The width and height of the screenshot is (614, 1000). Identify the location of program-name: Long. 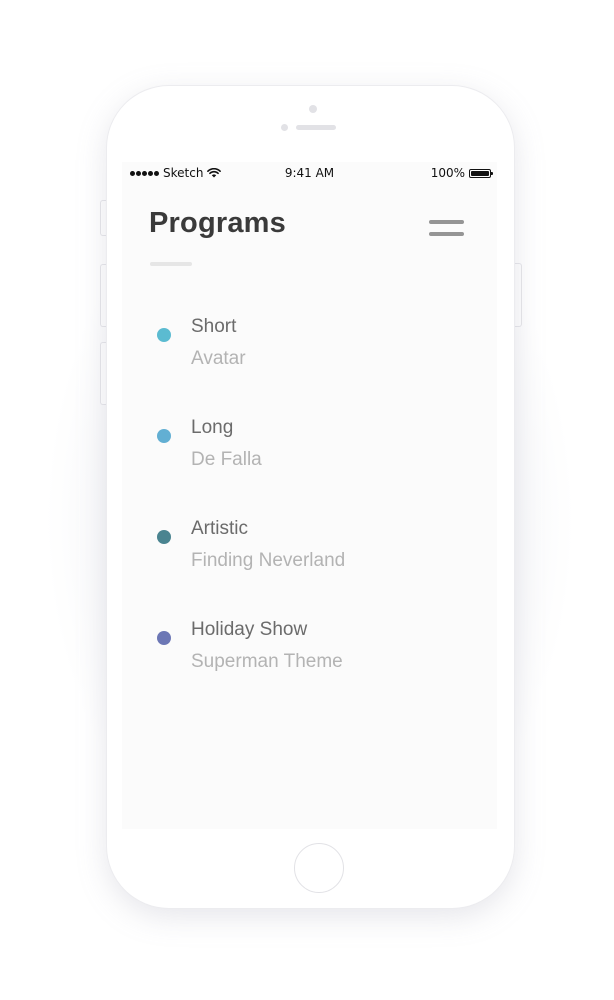
(212, 427).